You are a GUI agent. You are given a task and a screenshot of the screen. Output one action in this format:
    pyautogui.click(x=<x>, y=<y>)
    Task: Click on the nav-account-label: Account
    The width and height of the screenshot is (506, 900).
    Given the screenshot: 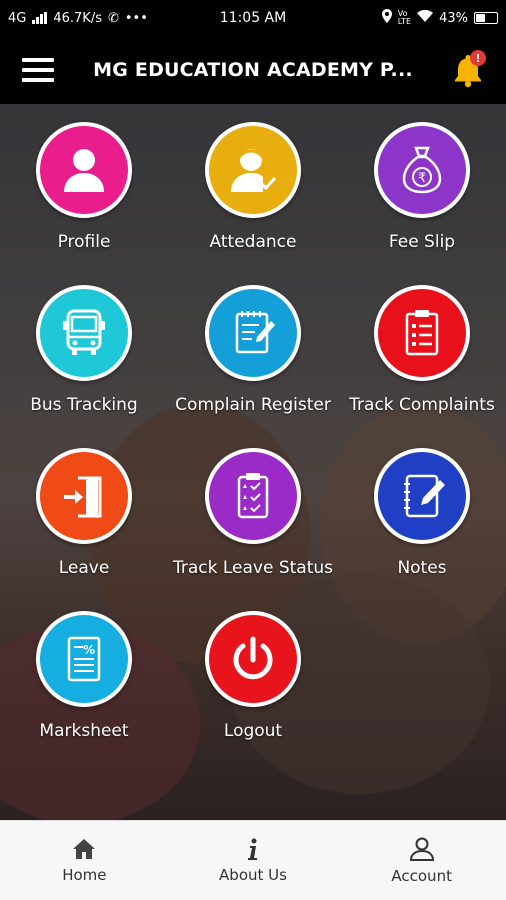 What is the action you would take?
    pyautogui.click(x=421, y=875)
    